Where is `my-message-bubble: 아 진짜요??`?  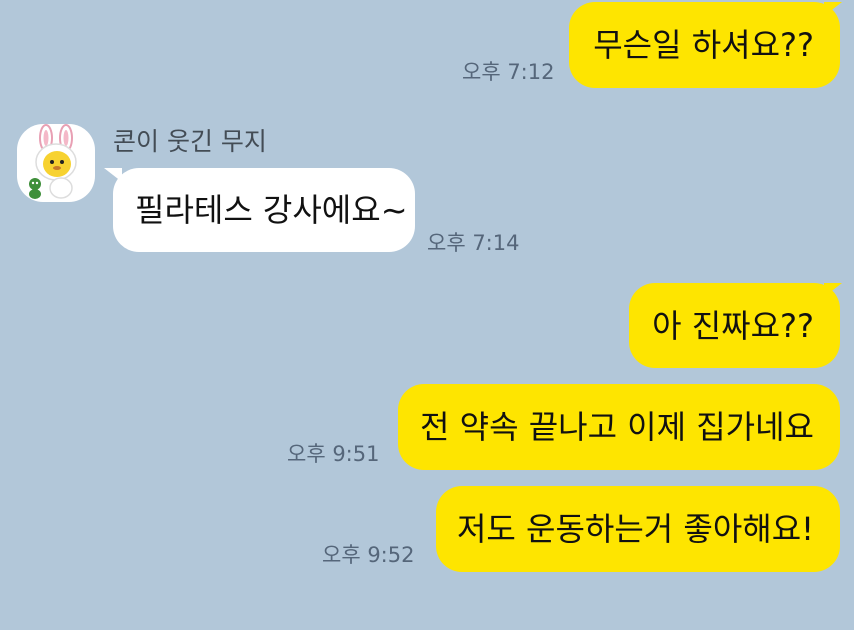
my-message-bubble: 아 진짜요?? is located at coordinates (734, 325).